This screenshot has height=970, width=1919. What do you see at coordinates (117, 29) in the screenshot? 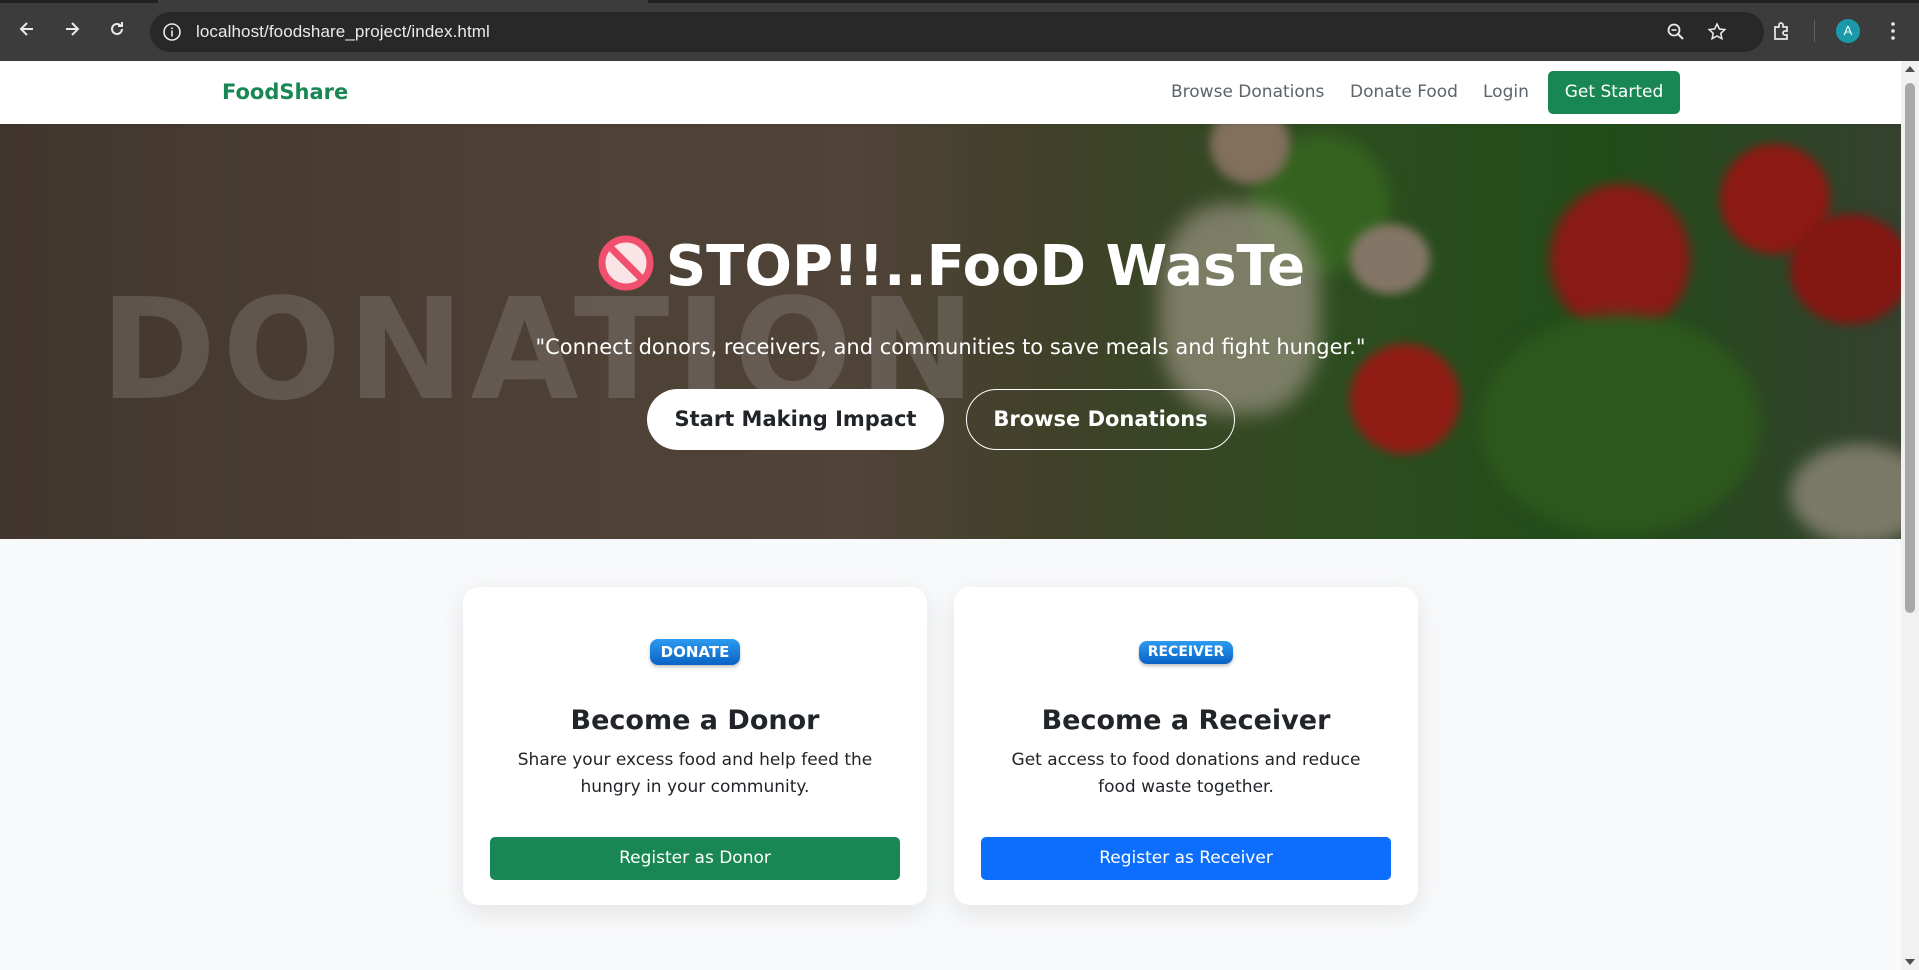
I see `reload-icon` at bounding box center [117, 29].